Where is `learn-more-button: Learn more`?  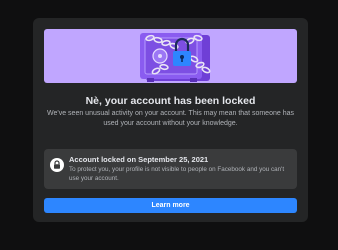
learn-more-button: Learn more is located at coordinates (170, 205).